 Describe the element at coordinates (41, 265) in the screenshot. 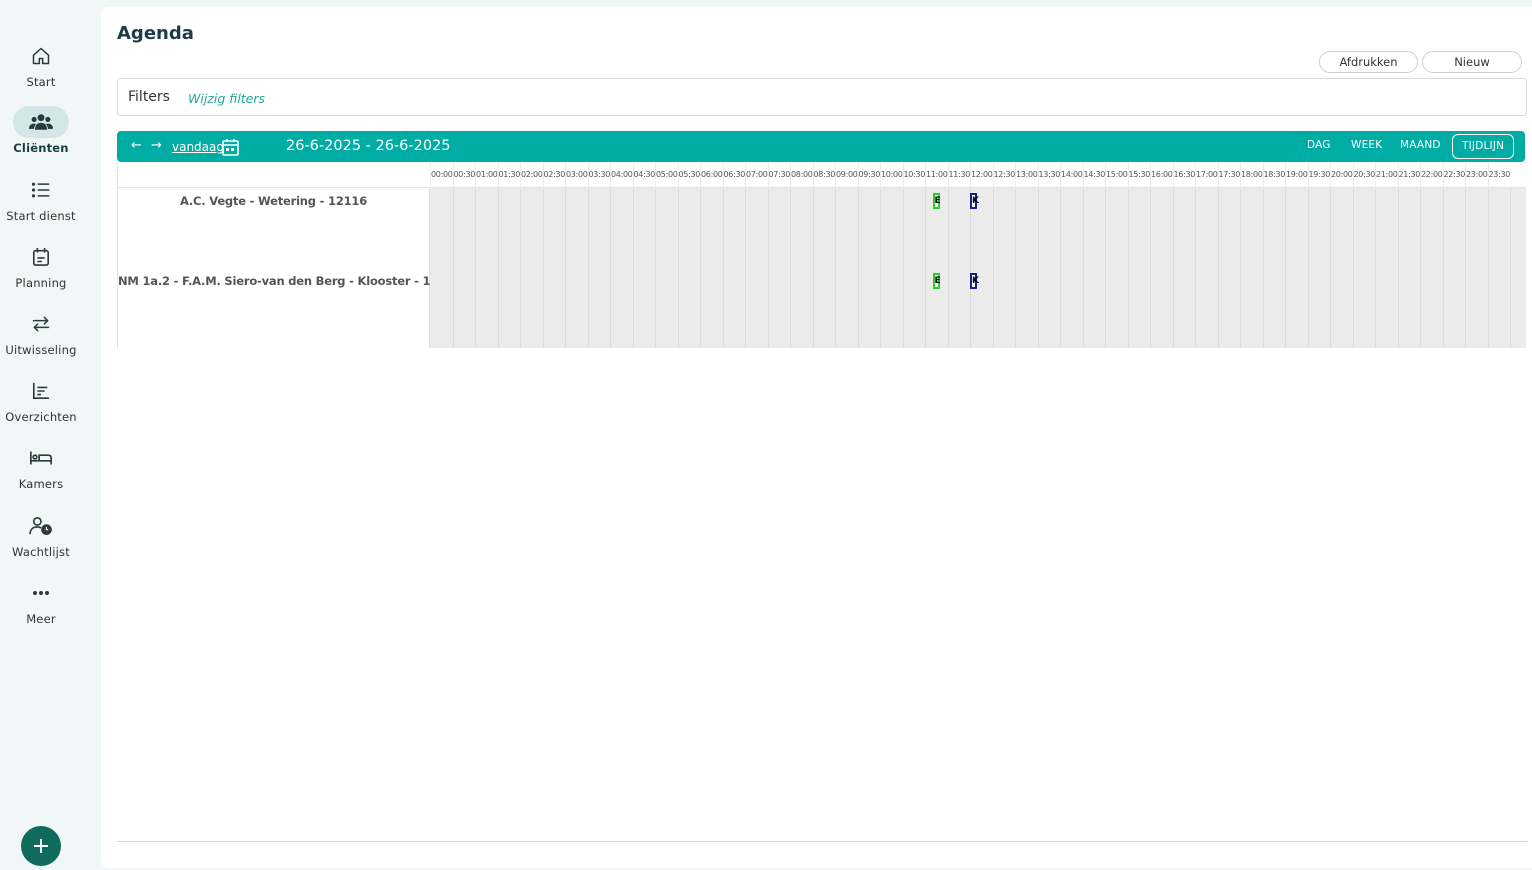

I see `nav-item-planning: Planning` at that location.